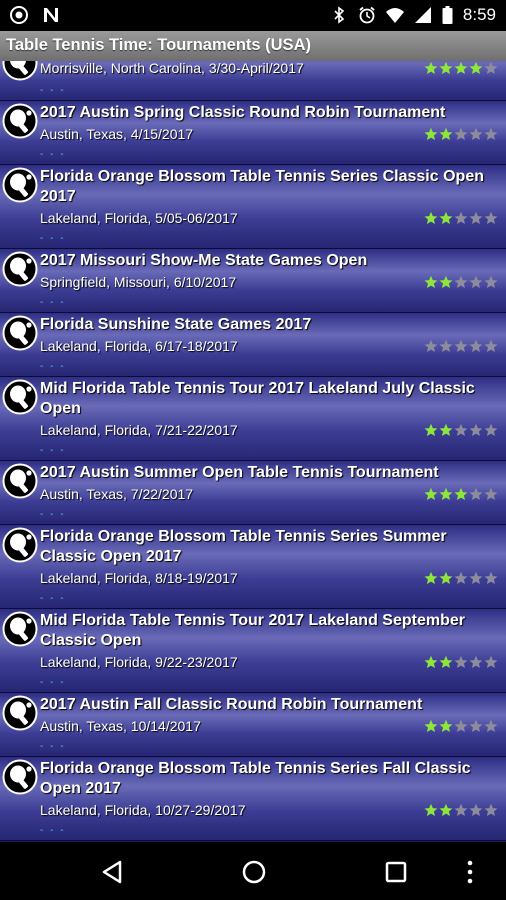 The image size is (506, 900). What do you see at coordinates (139, 578) in the screenshot?
I see `tournament-location-date: Lakeland, Florida, 8/18-19/2017` at bounding box center [139, 578].